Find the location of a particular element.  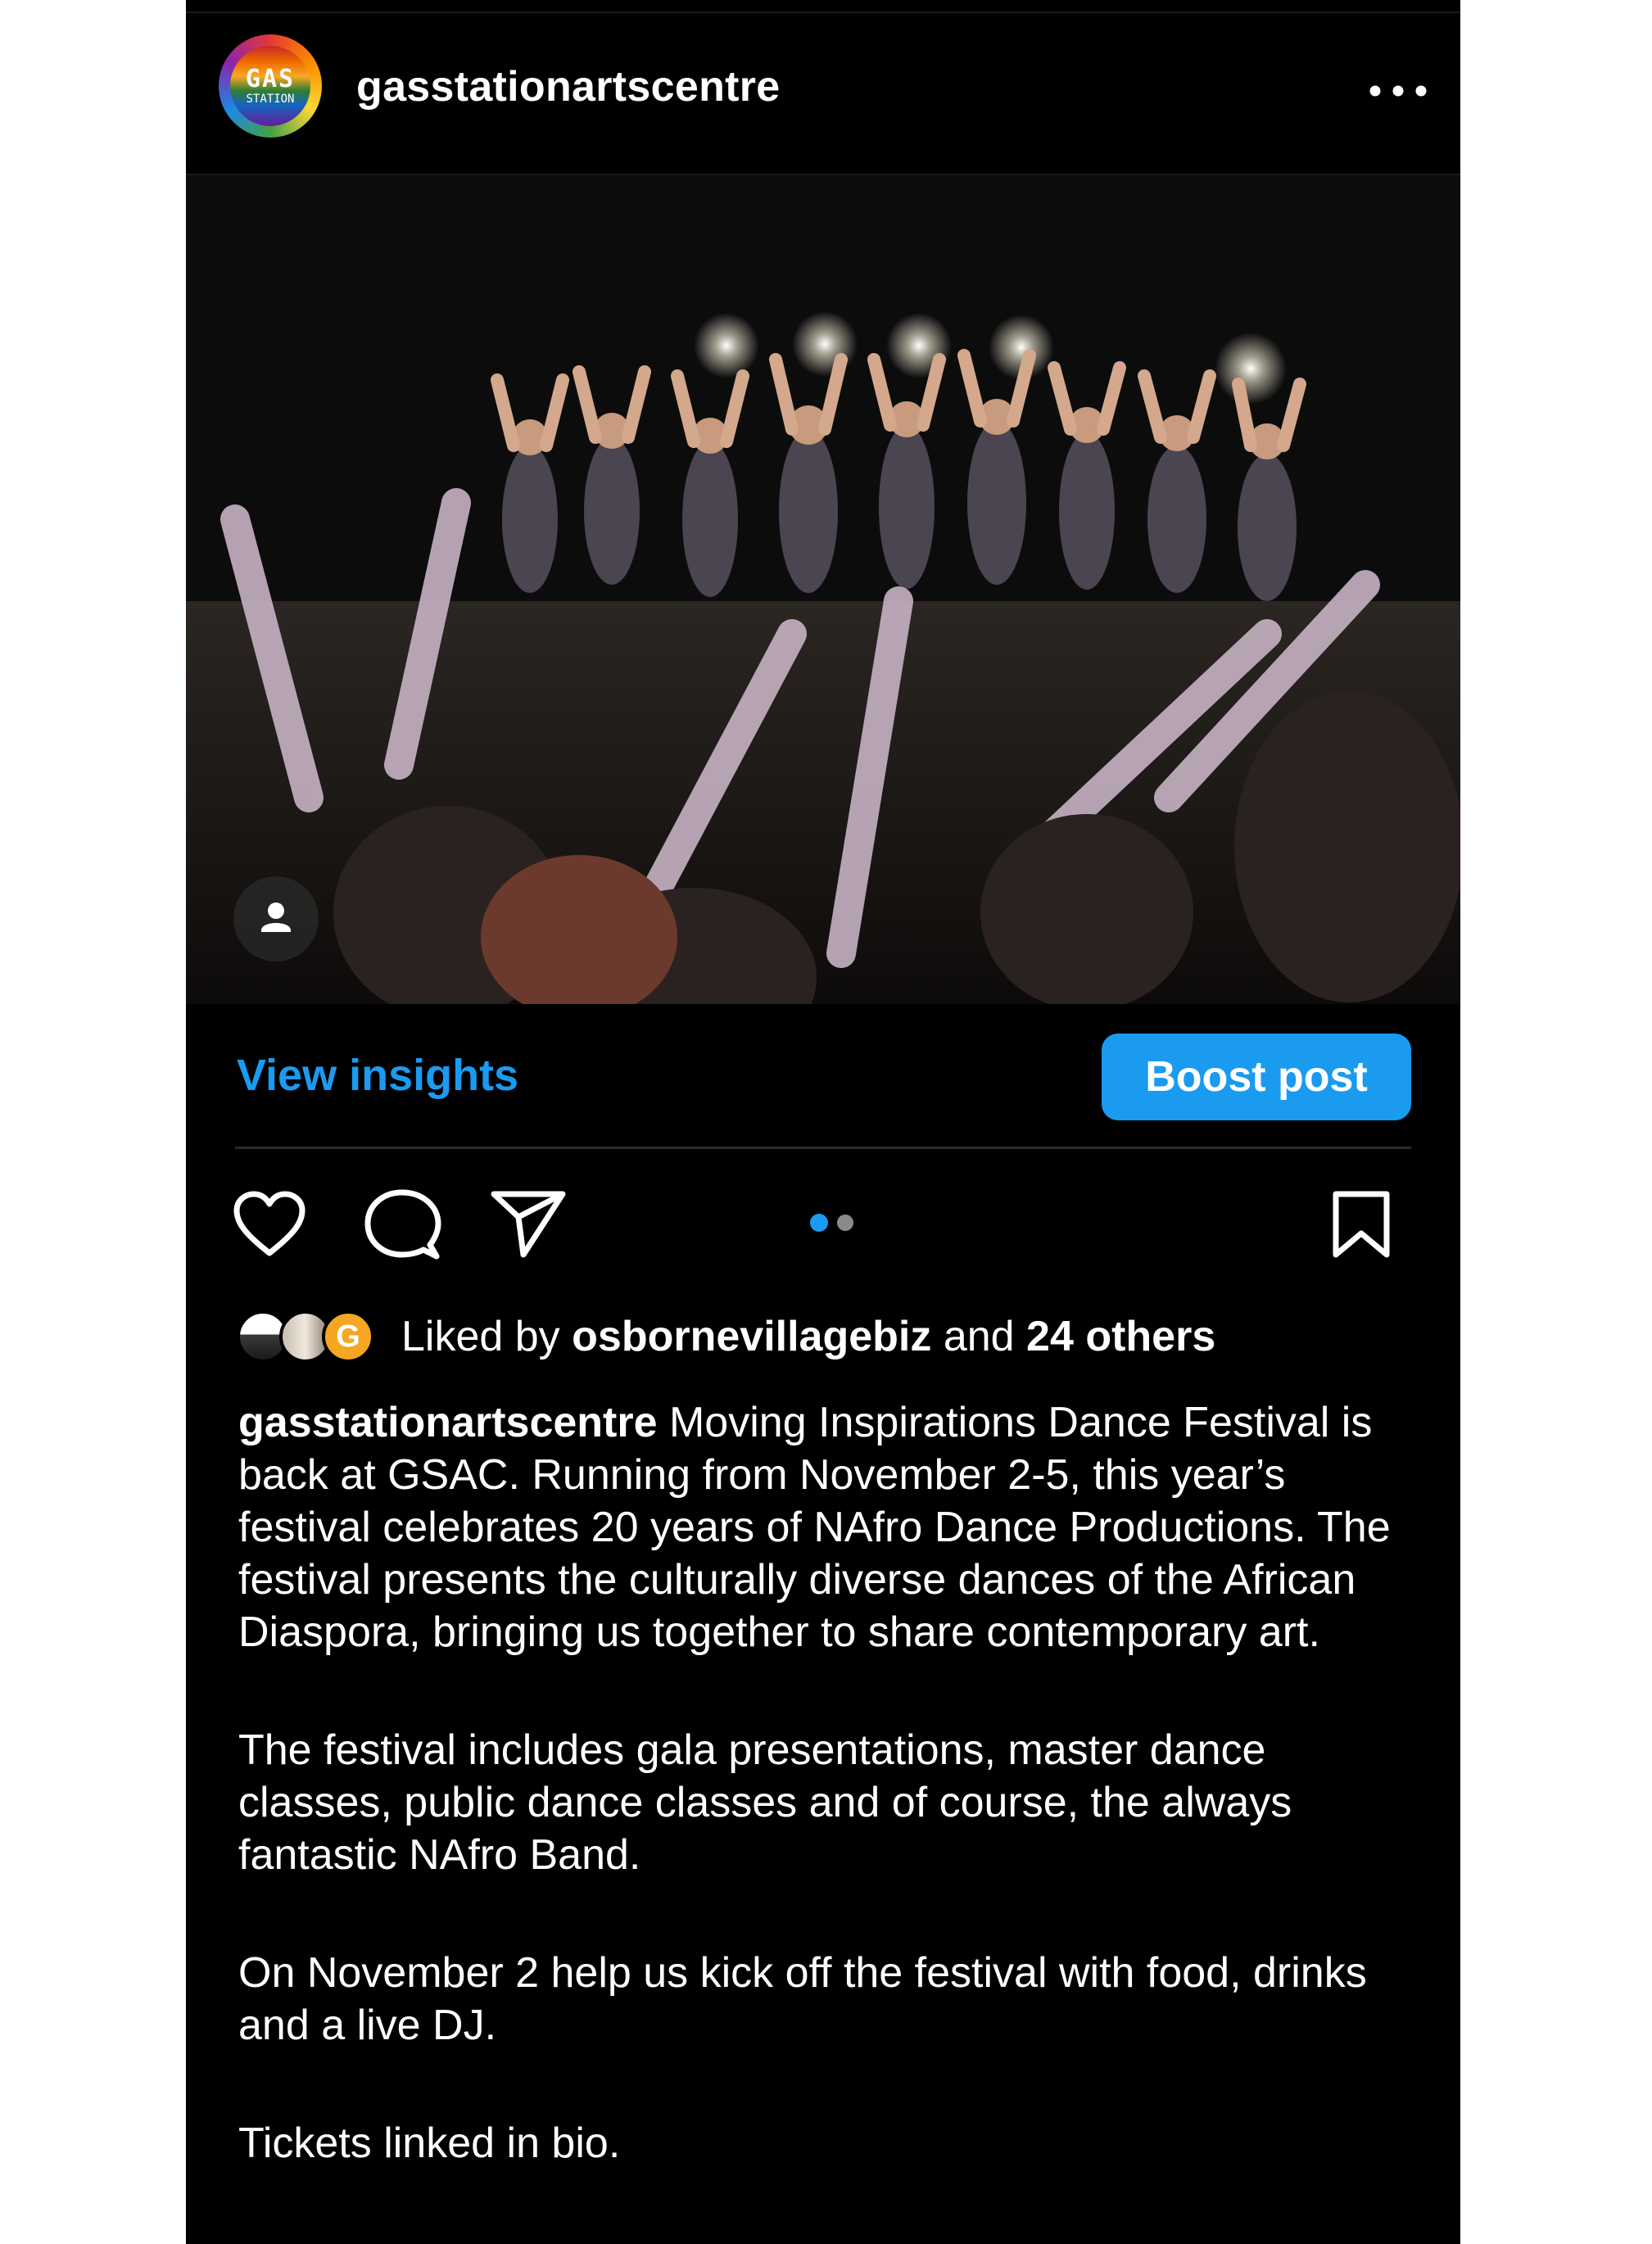

view-insights-link: View insights is located at coordinates (377, 1075).